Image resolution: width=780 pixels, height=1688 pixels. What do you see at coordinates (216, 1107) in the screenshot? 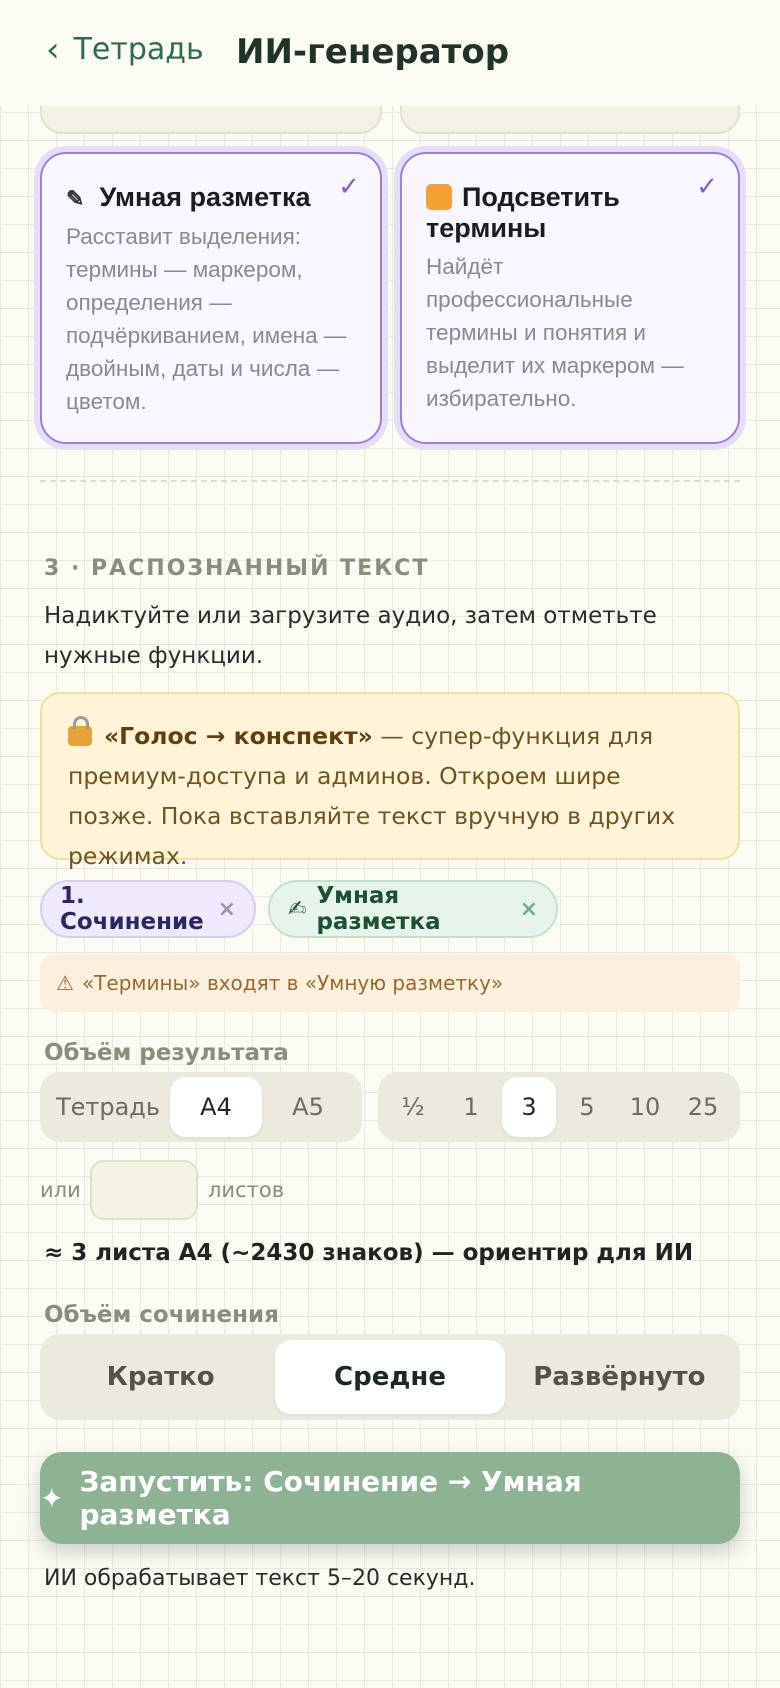
I see `format-option-a4: А4` at bounding box center [216, 1107].